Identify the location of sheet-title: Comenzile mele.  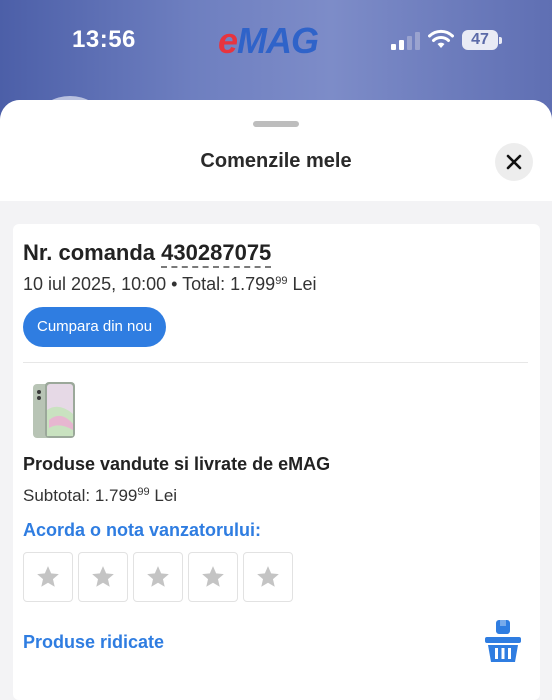
(276, 161).